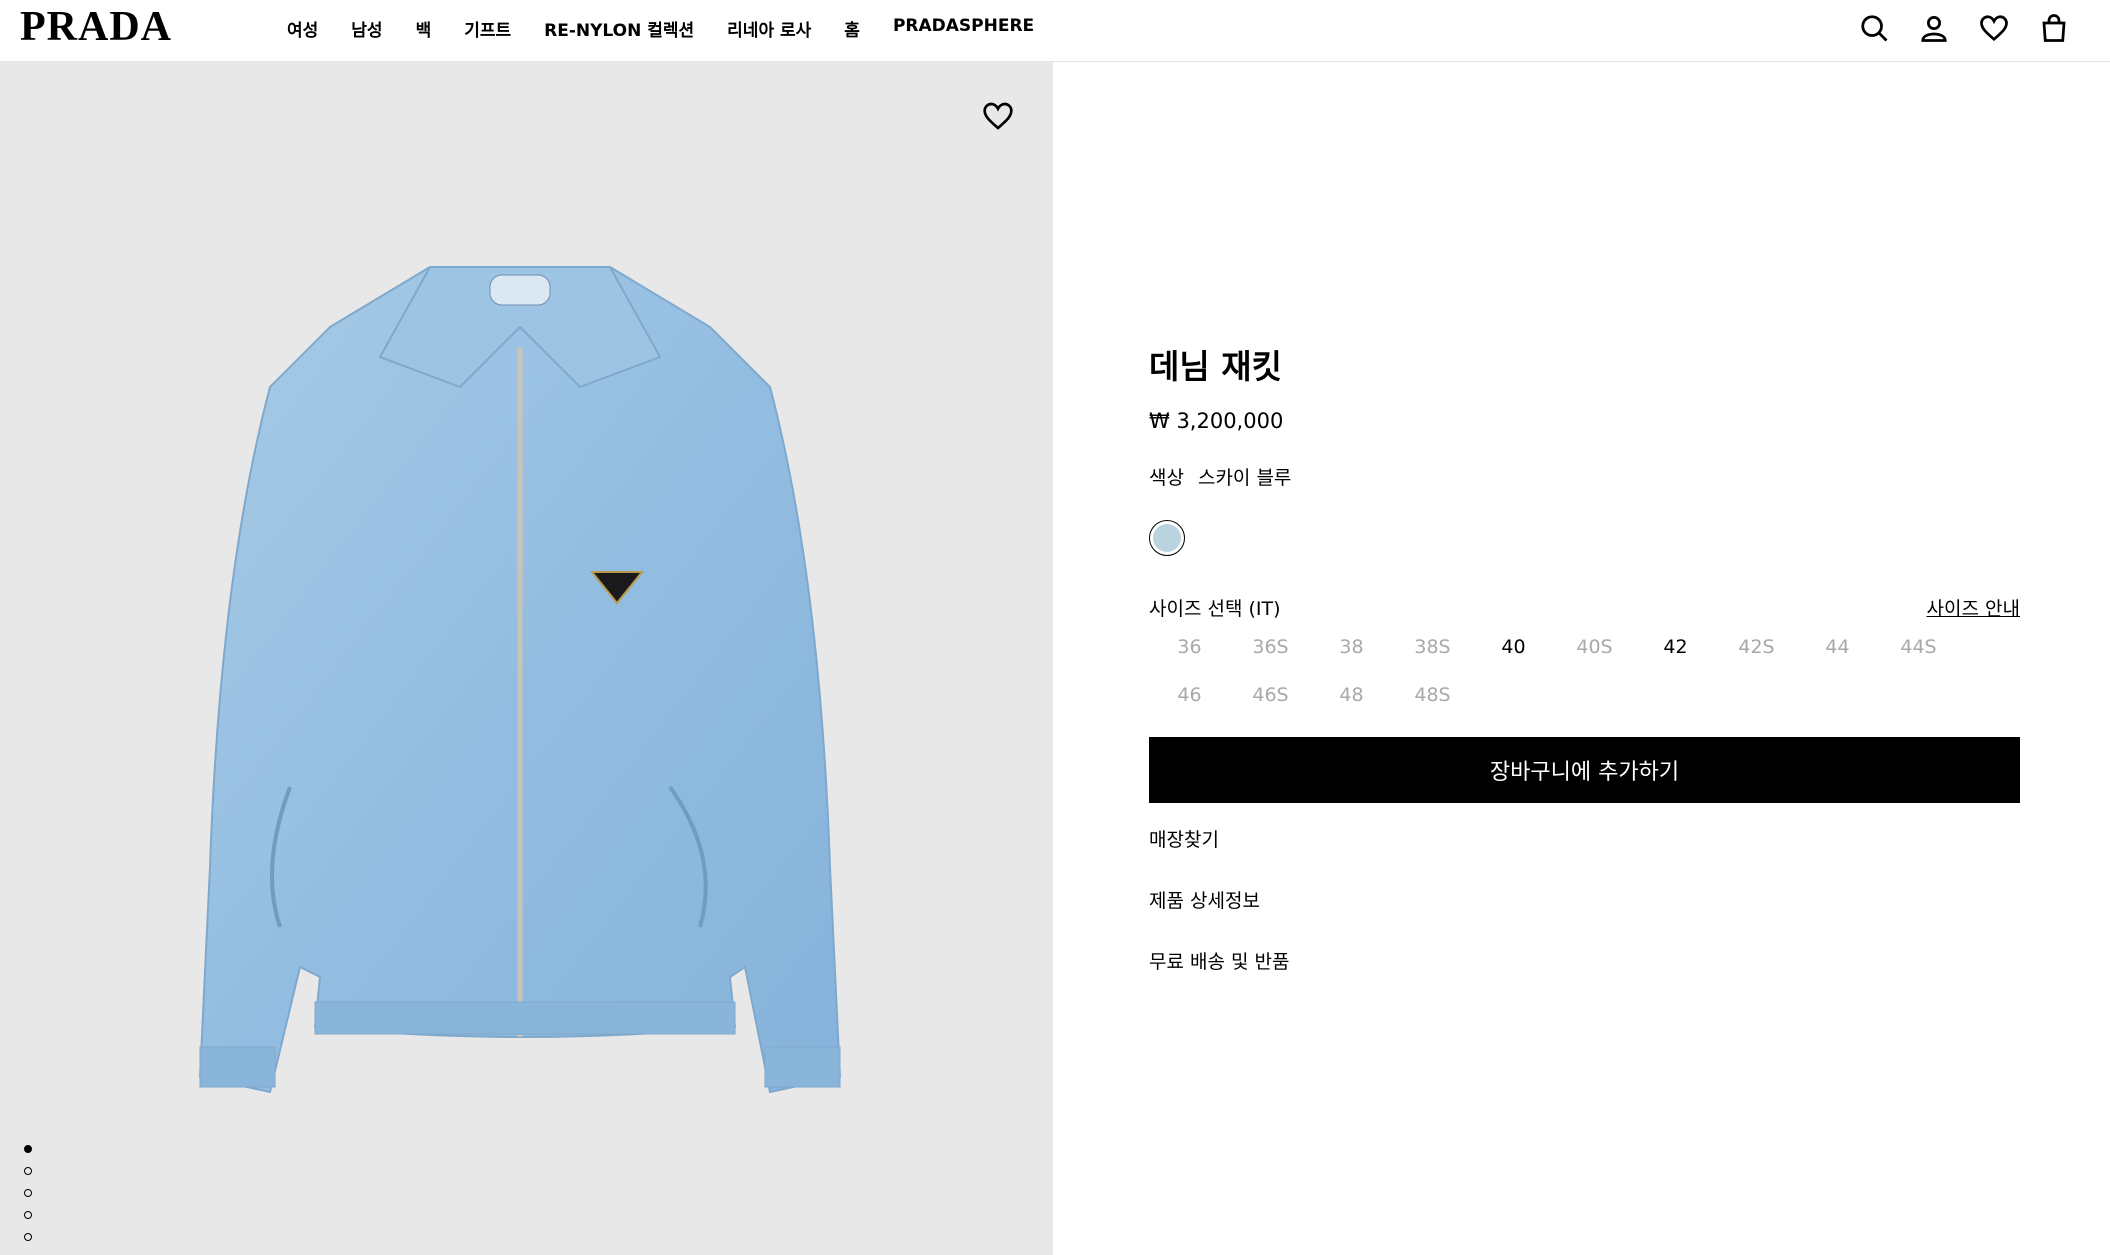 The width and height of the screenshot is (2110, 1255). I want to click on size-option: 46, so click(1189, 695).